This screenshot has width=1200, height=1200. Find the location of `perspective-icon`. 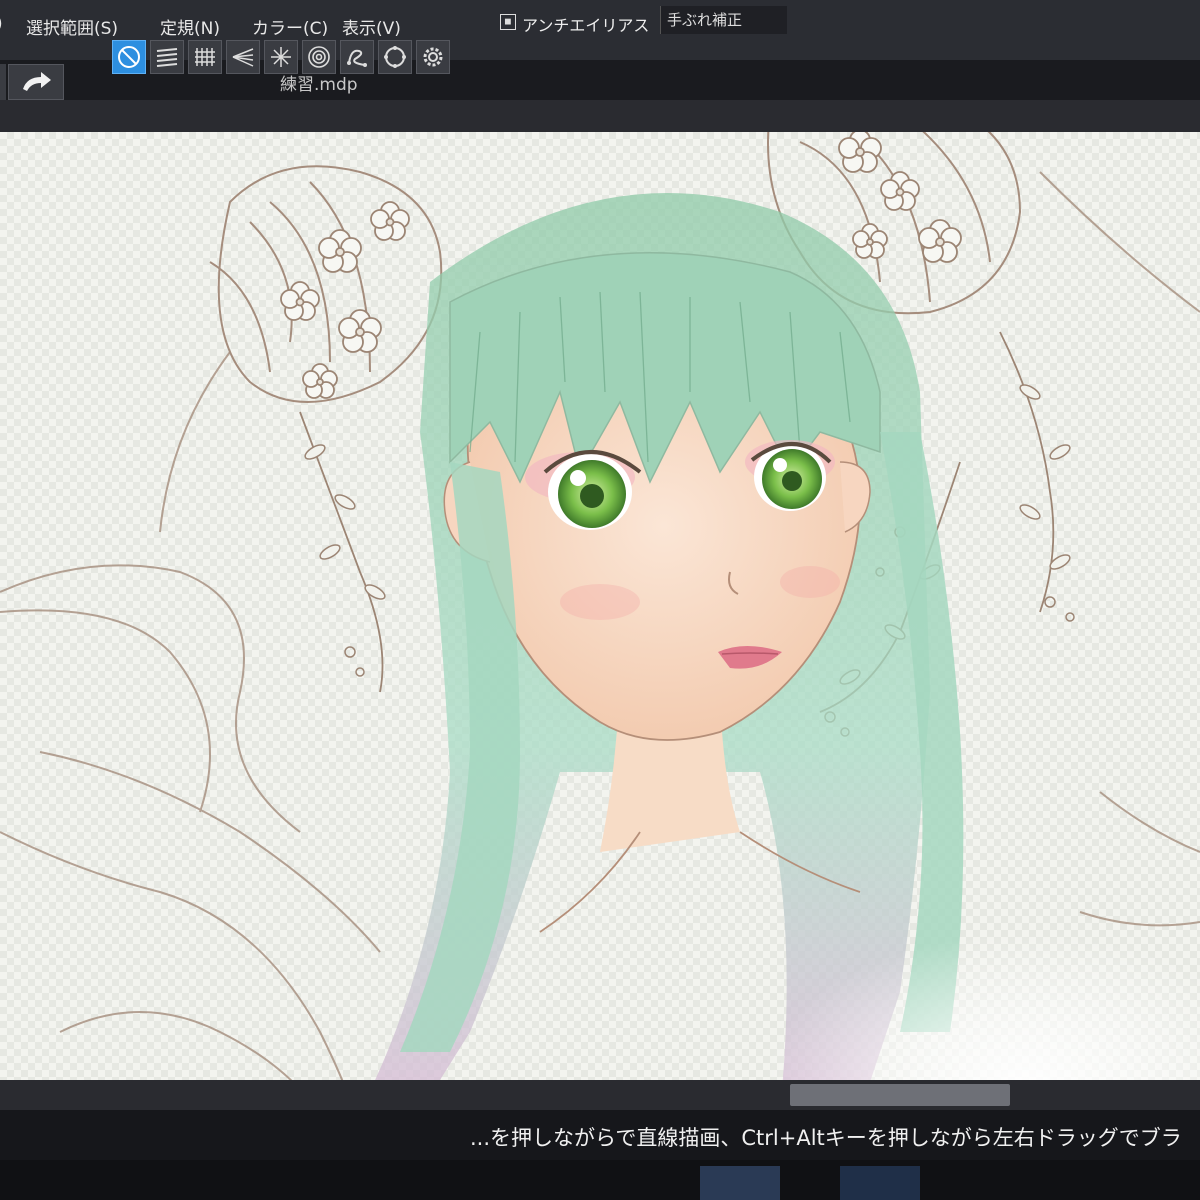

perspective-icon is located at coordinates (243, 57).